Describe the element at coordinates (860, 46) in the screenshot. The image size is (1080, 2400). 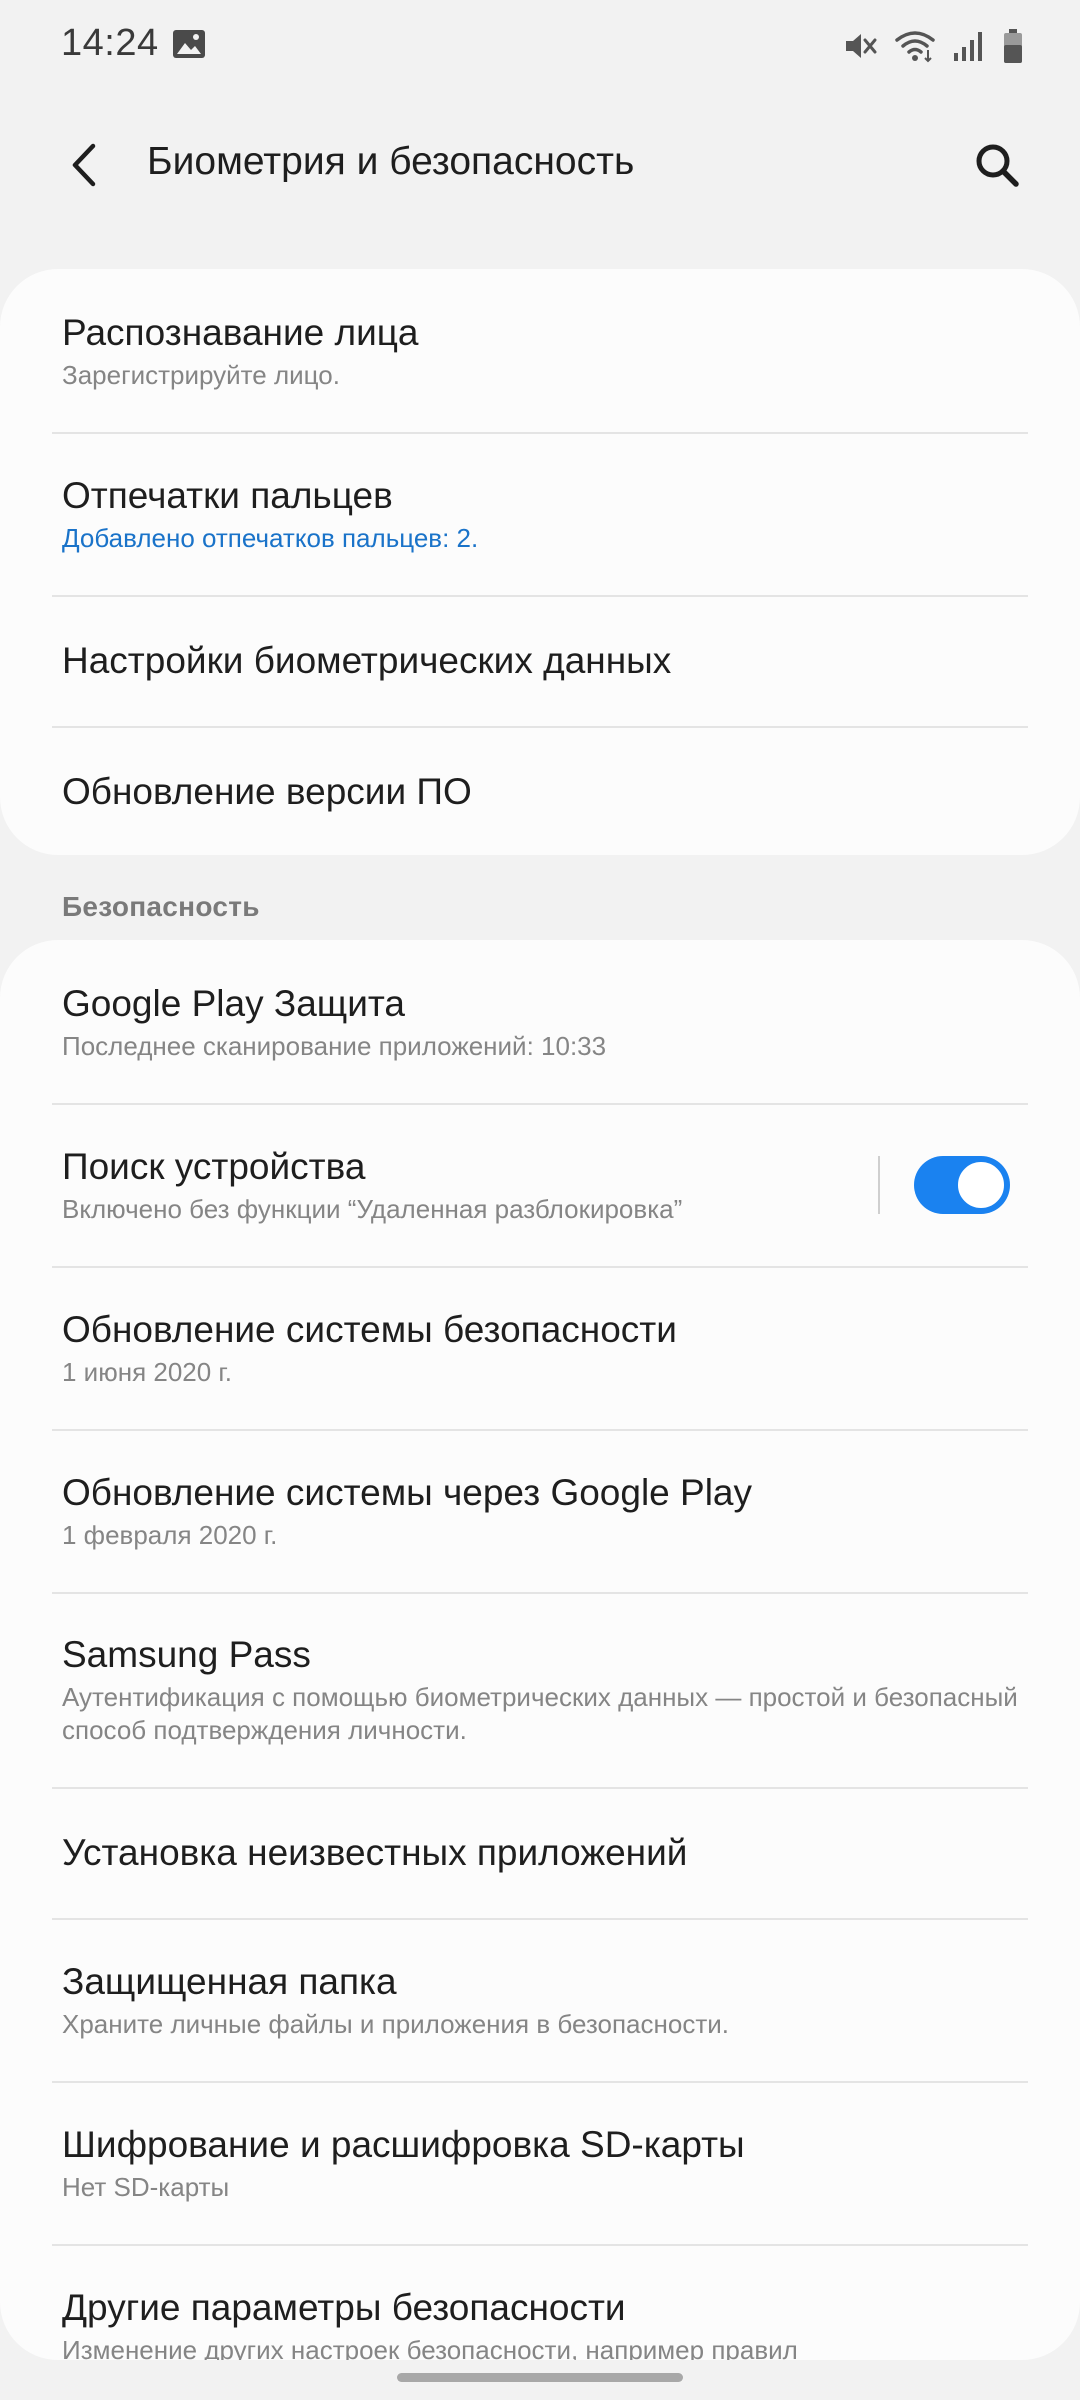
I see `mute-icon` at that location.